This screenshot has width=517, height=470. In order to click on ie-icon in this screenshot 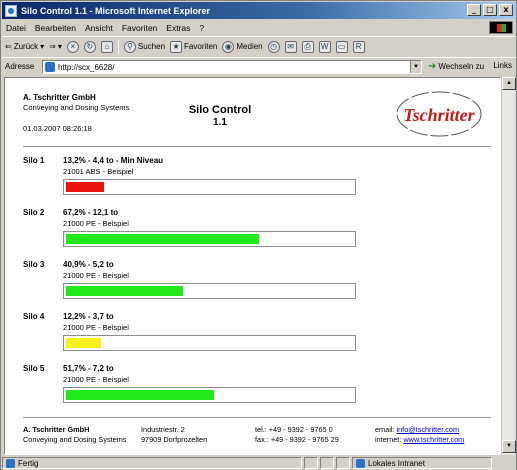, I will do `click(11, 10)`.